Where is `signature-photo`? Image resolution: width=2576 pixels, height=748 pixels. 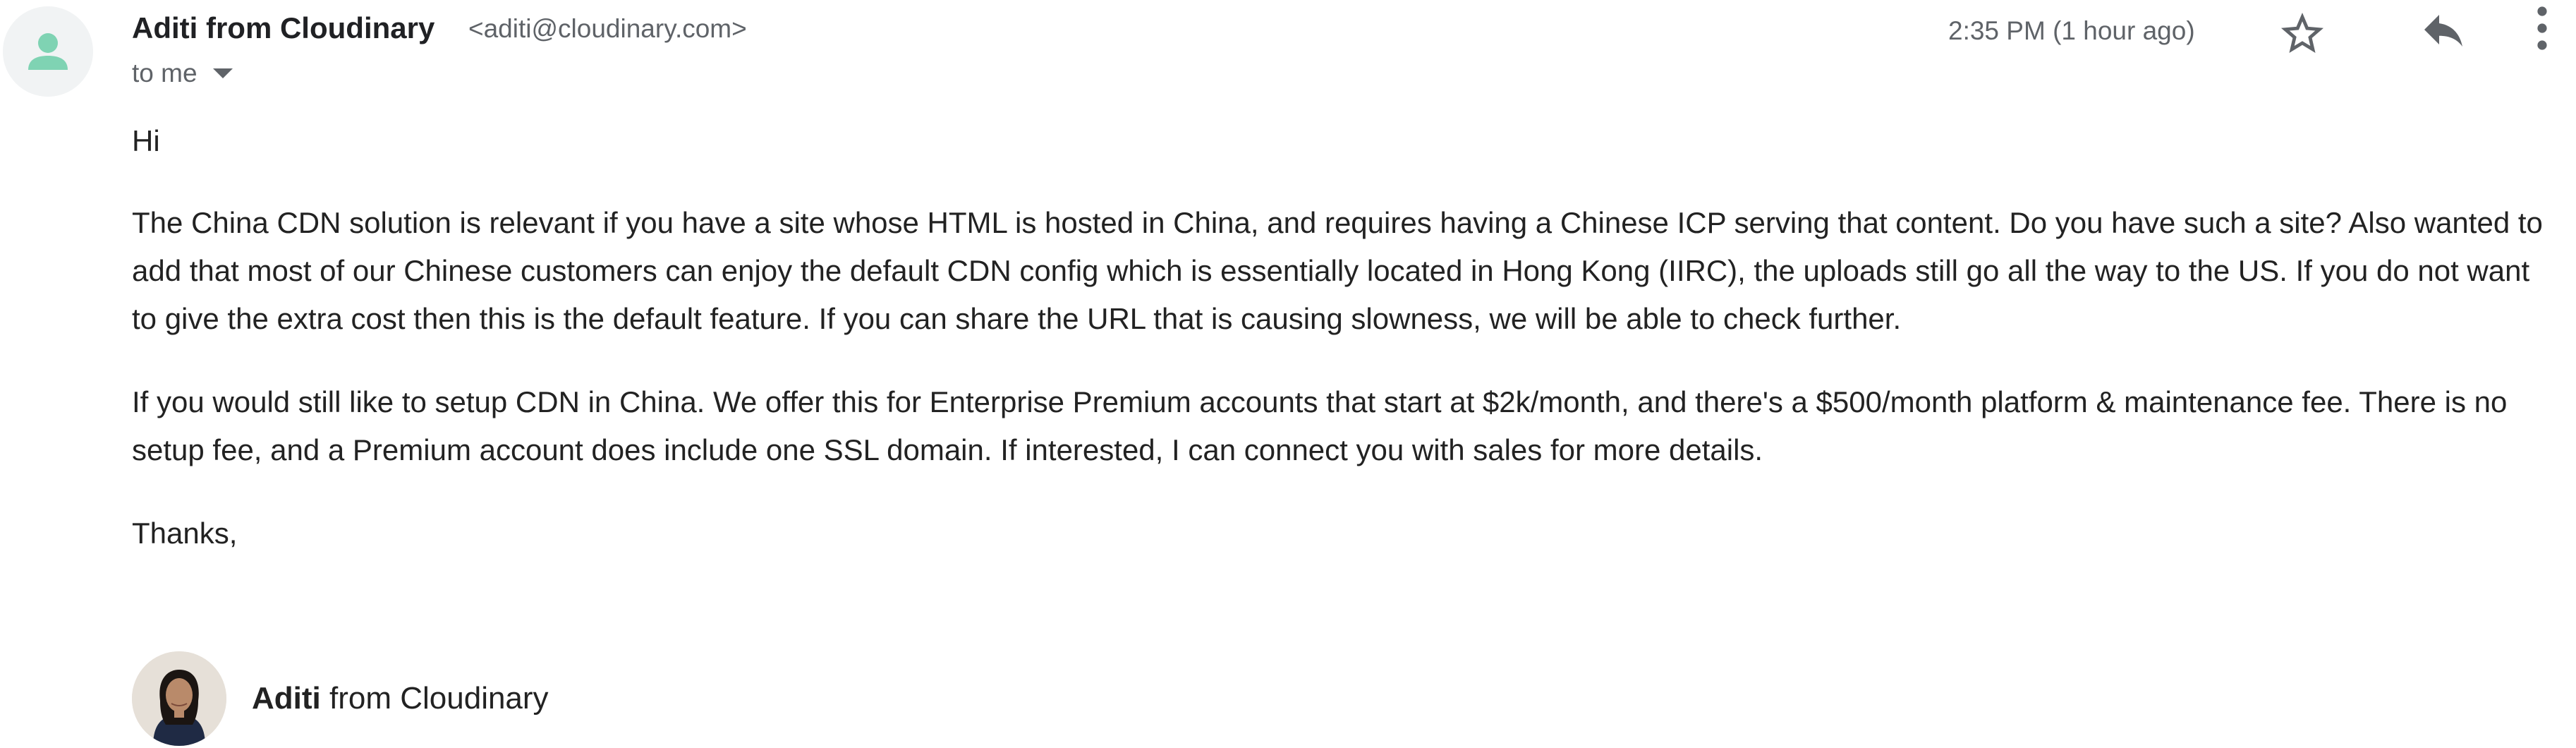 signature-photo is located at coordinates (179, 698).